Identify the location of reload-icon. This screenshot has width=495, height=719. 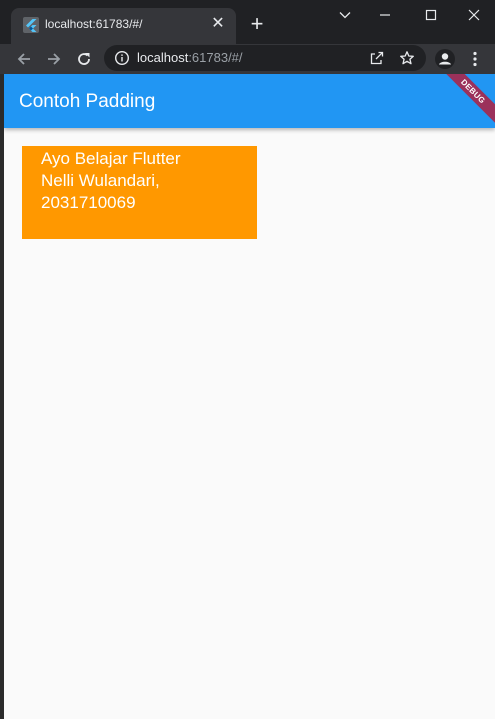
(84, 59).